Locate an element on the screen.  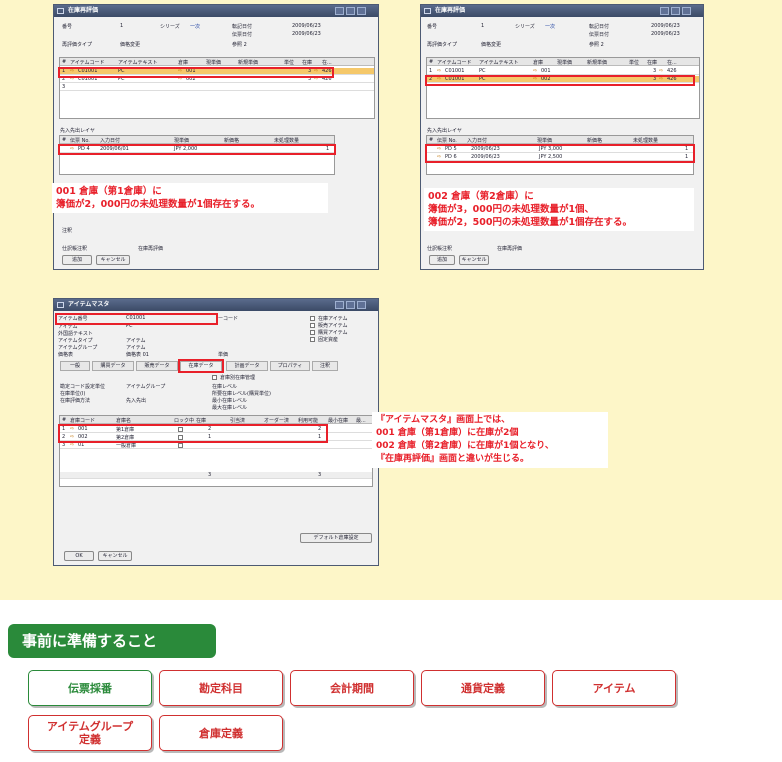
nav-button-accounts: 勘定科目 is located at coordinates (221, 688).